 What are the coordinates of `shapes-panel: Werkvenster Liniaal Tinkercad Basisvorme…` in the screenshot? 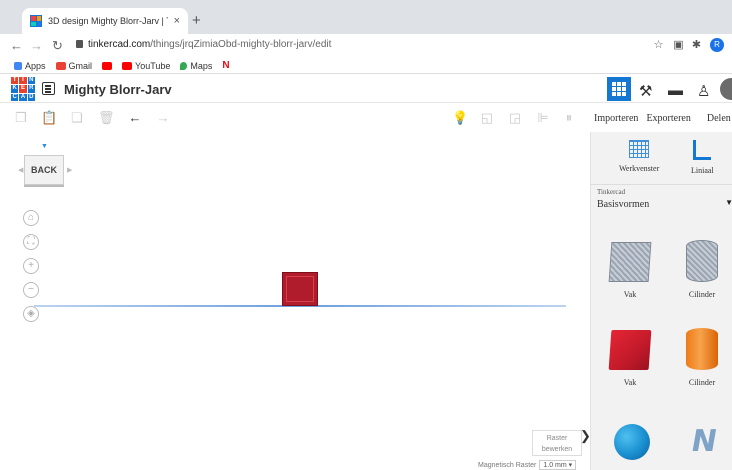 It's located at (661, 301).